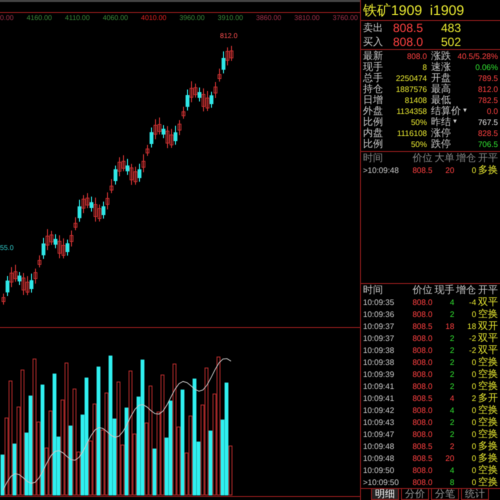 The height and width of the screenshot is (500, 500). Describe the element at coordinates (381, 482) in the screenshot. I see `time-cell-text: >10:09:50` at that location.